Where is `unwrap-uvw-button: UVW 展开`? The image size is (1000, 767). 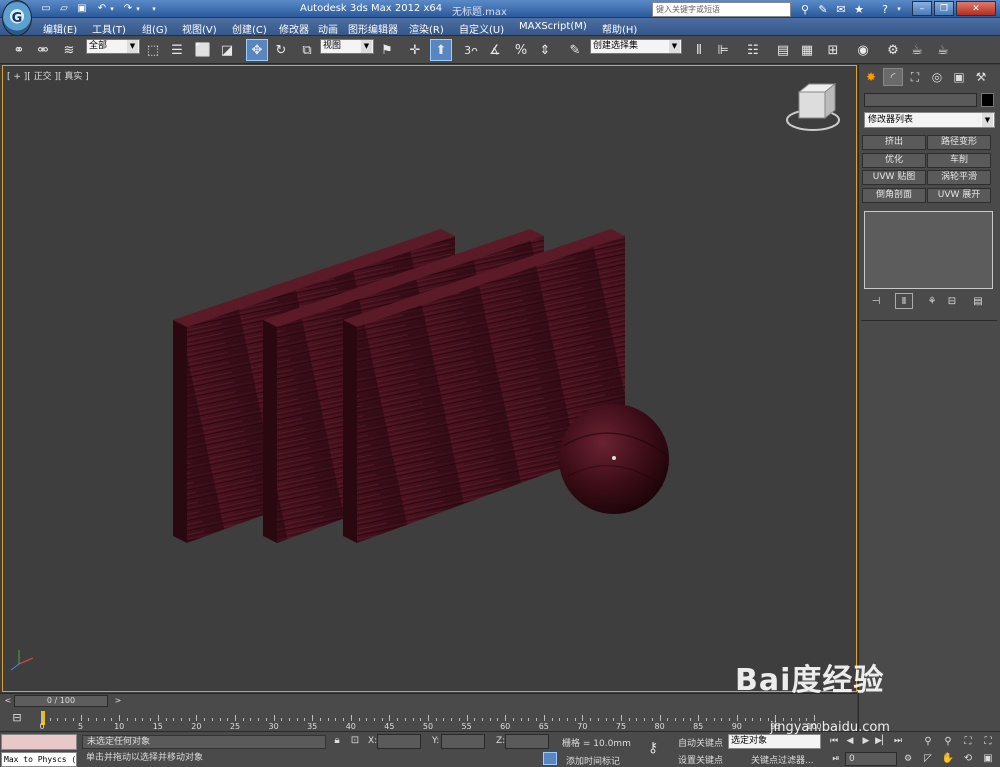
unwrap-uvw-button: UVW 展开 is located at coordinates (959, 195).